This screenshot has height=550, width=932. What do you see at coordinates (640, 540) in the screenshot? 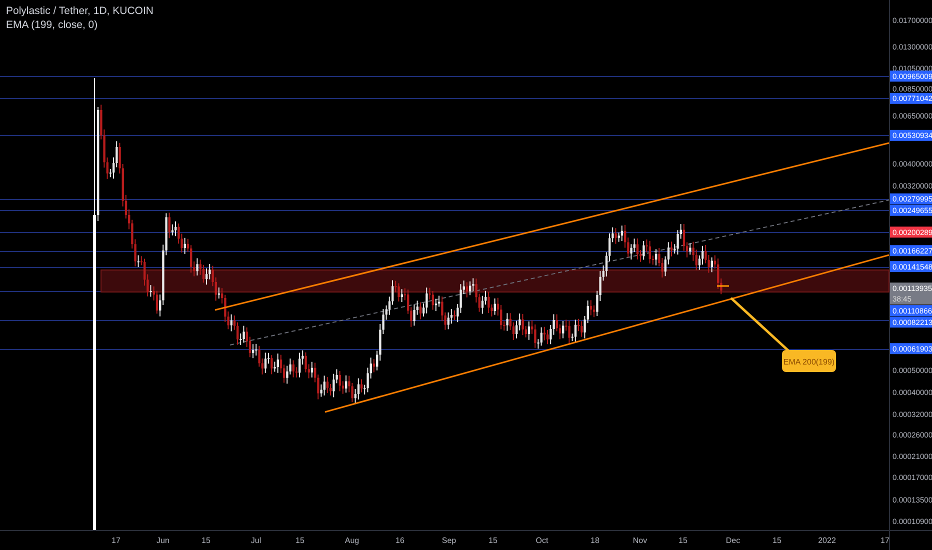
I see `time-axis-label: Nov` at bounding box center [640, 540].